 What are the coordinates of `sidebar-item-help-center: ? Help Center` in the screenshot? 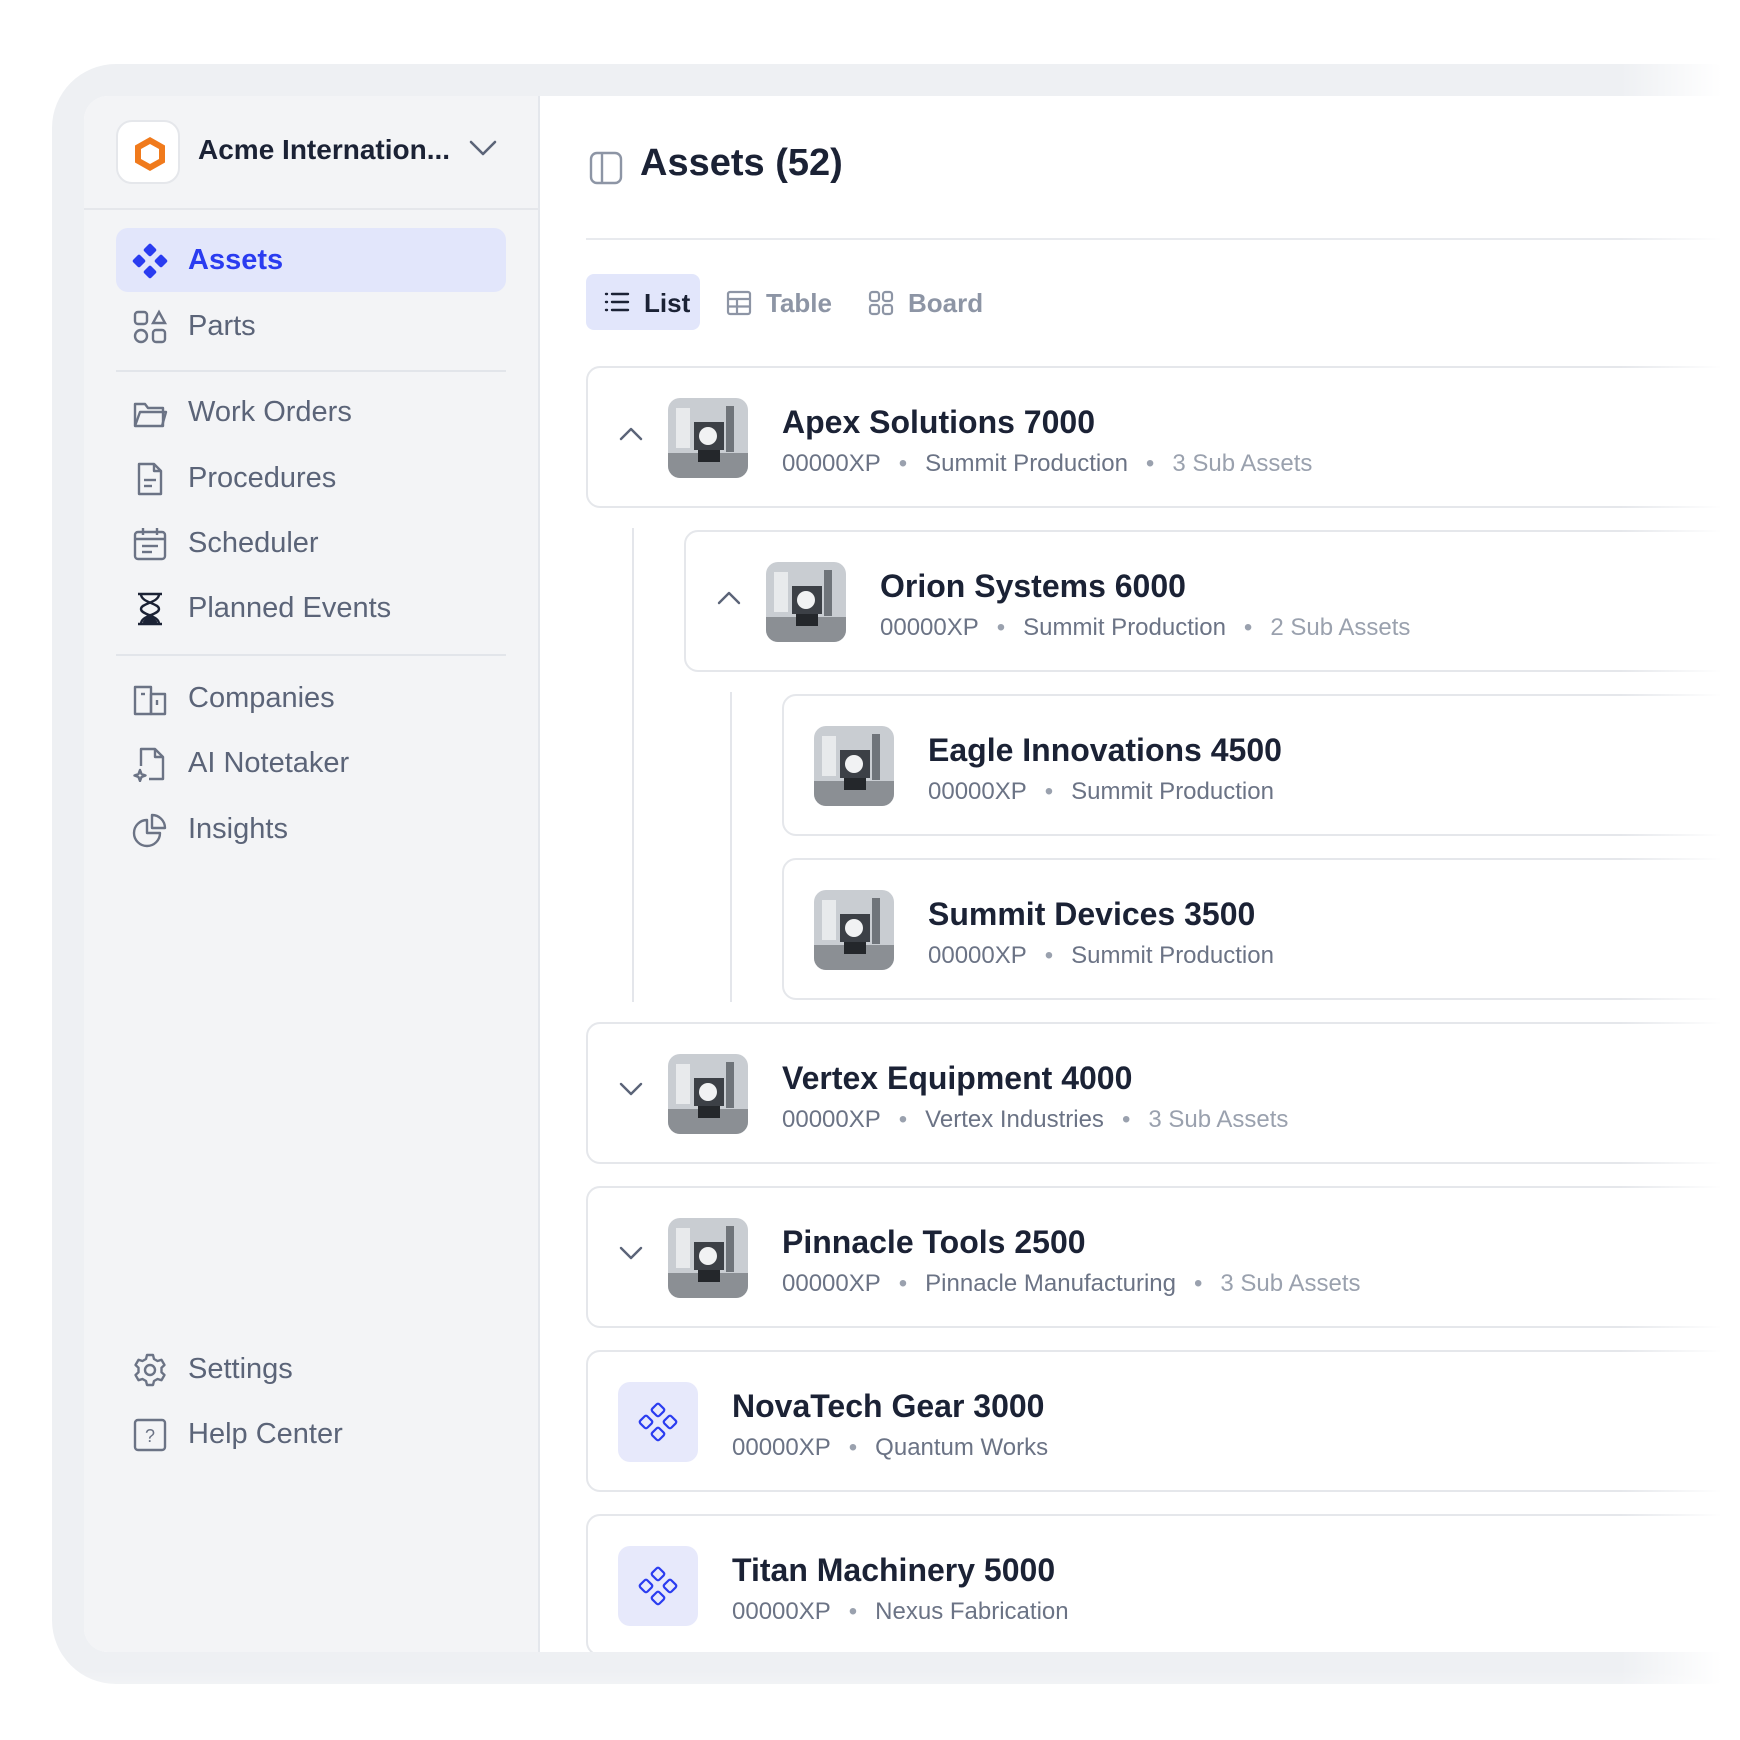 It's located at (311, 1434).